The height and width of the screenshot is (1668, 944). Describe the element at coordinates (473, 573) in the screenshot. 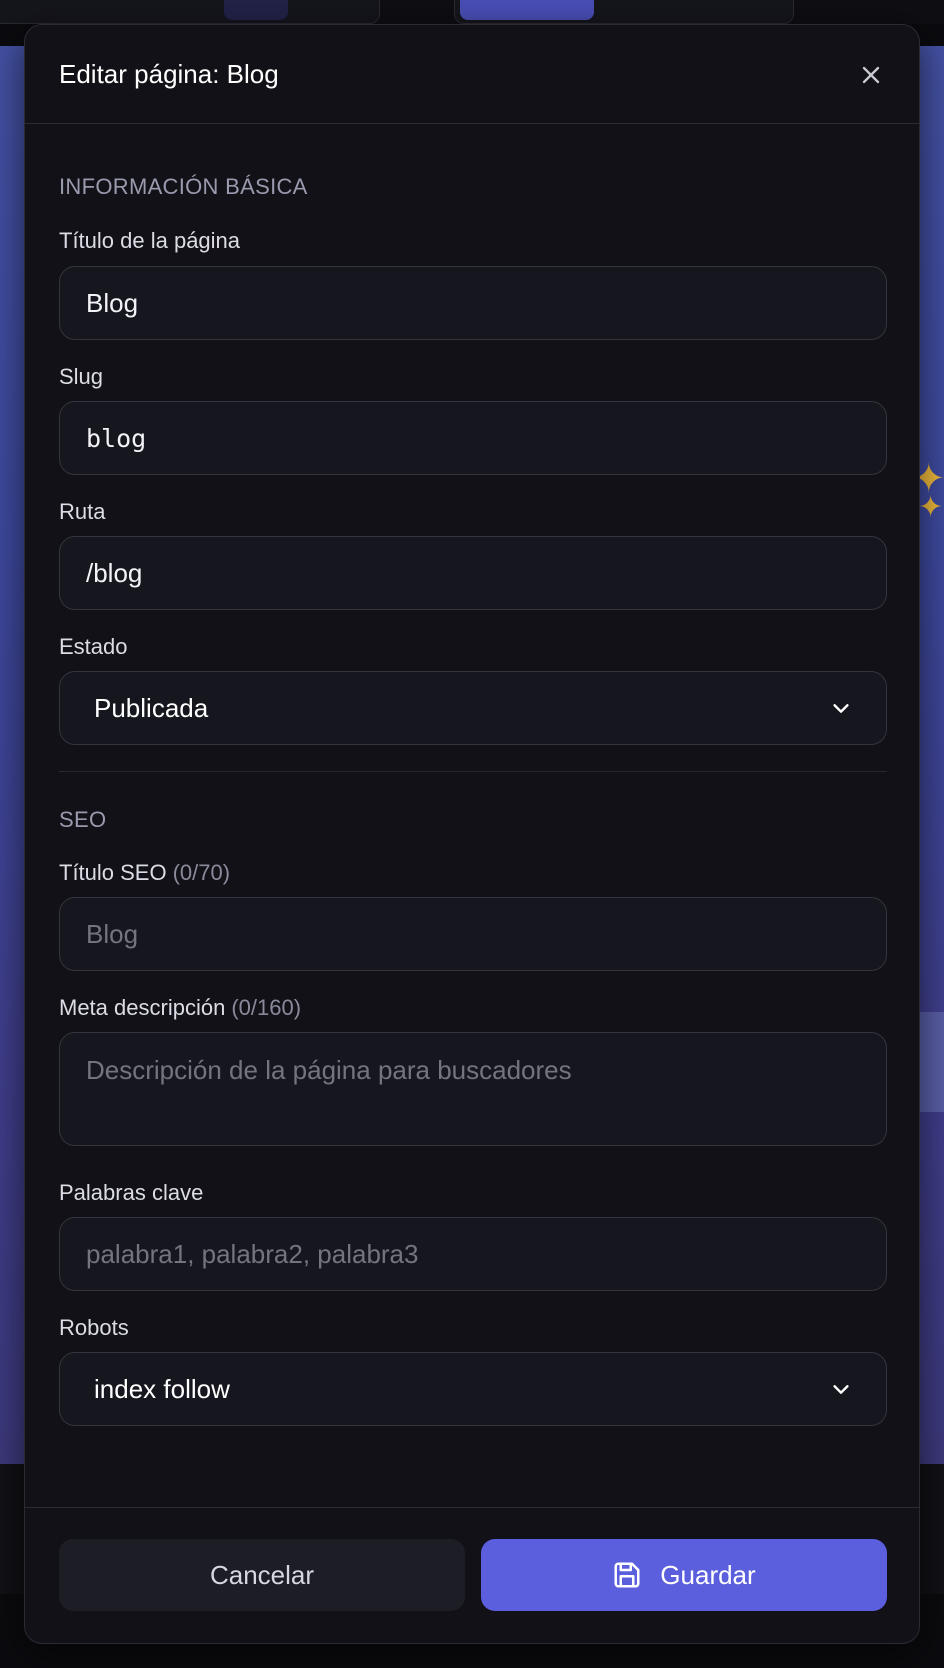

I see `route-input: /blog` at that location.